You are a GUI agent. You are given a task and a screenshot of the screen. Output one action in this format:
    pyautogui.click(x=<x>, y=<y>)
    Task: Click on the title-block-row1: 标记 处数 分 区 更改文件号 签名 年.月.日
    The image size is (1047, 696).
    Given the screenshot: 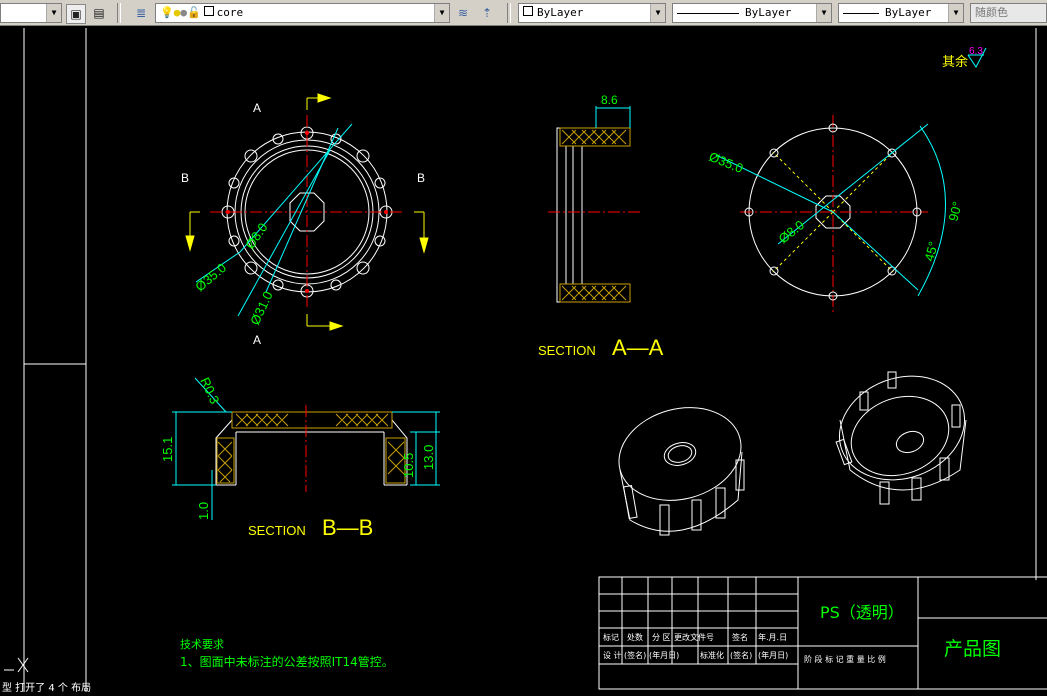 What is the action you would take?
    pyautogui.click(x=695, y=637)
    